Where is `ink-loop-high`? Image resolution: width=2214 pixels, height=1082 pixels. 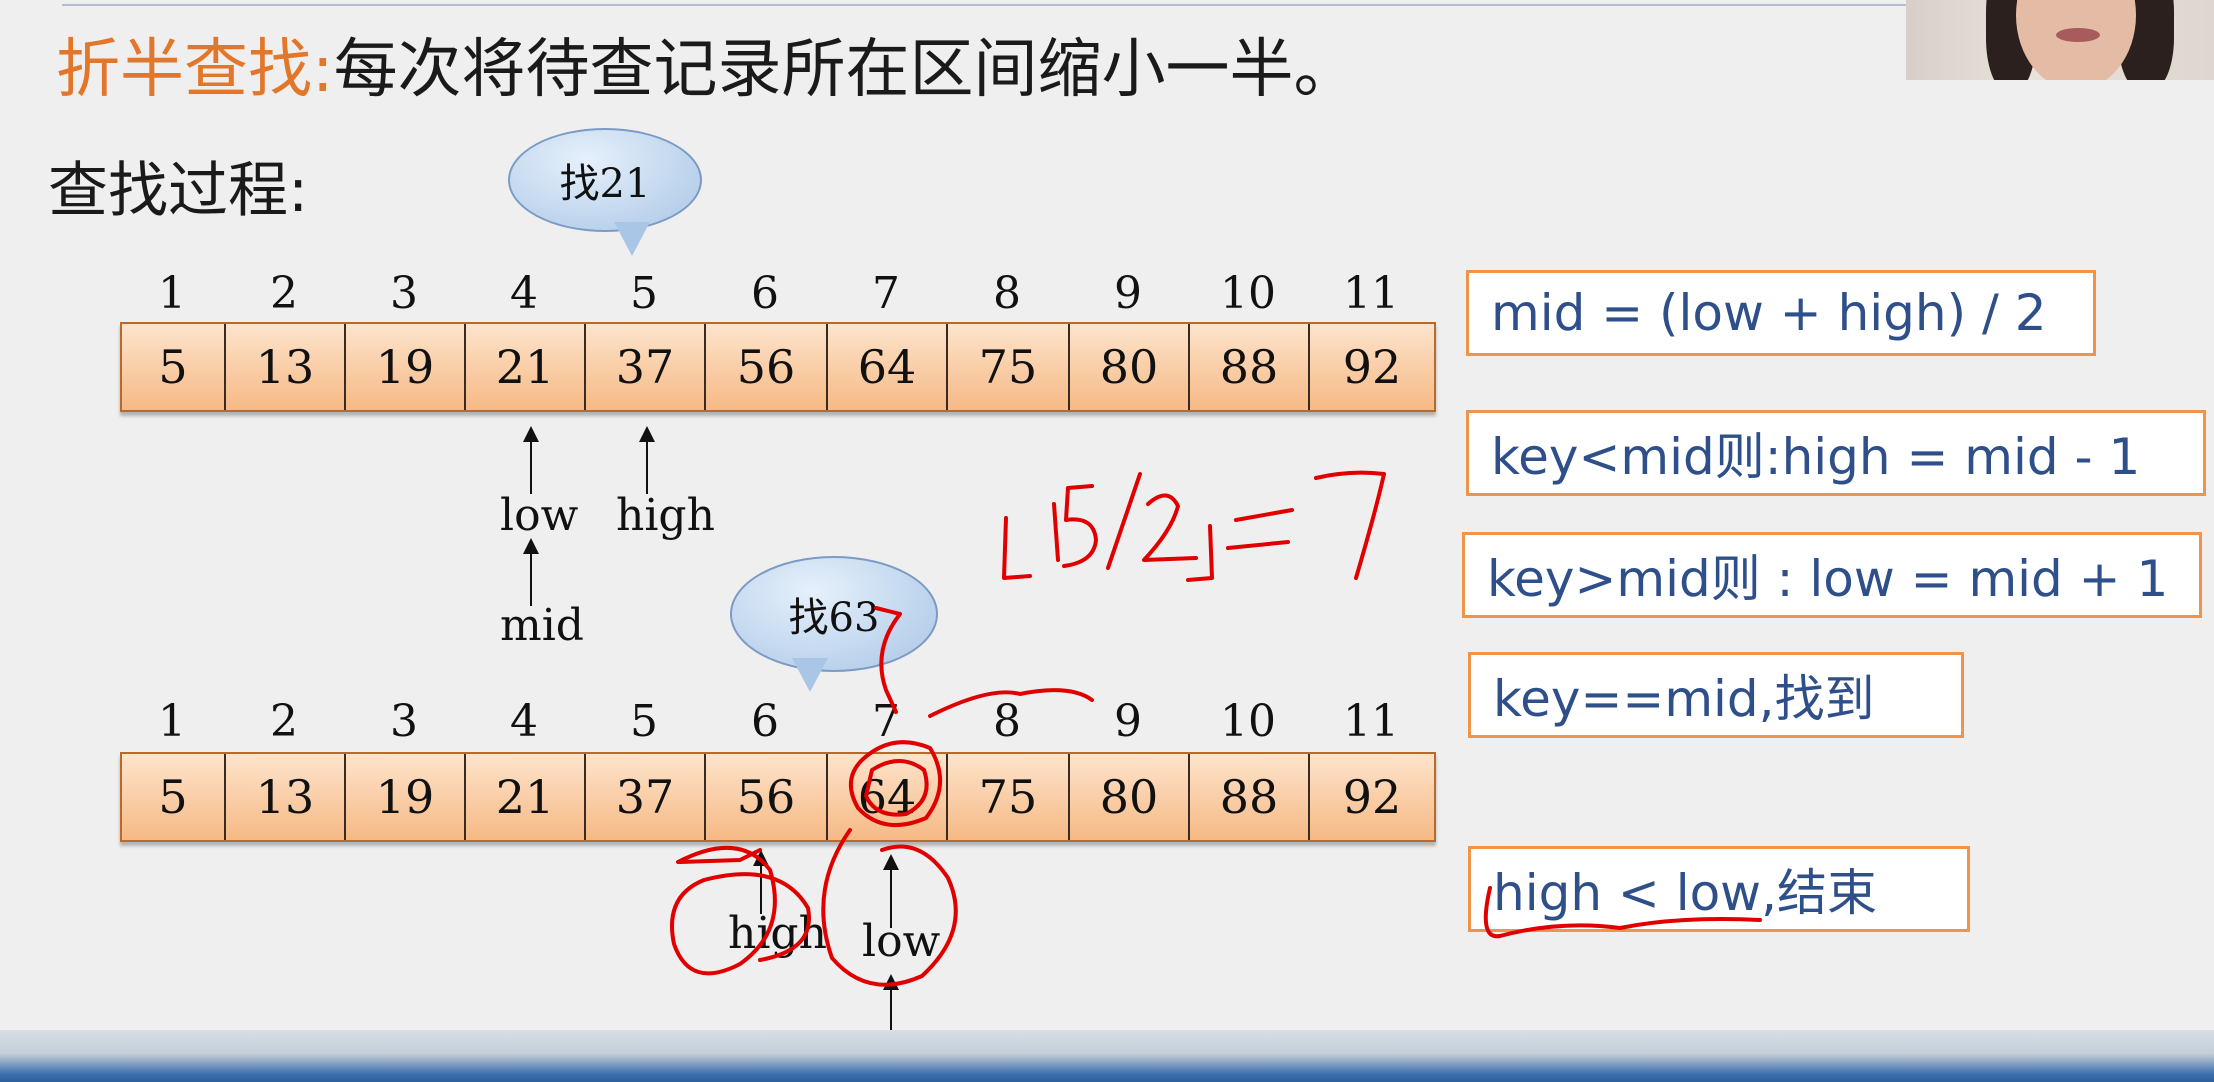 ink-loop-high is located at coordinates (740, 910).